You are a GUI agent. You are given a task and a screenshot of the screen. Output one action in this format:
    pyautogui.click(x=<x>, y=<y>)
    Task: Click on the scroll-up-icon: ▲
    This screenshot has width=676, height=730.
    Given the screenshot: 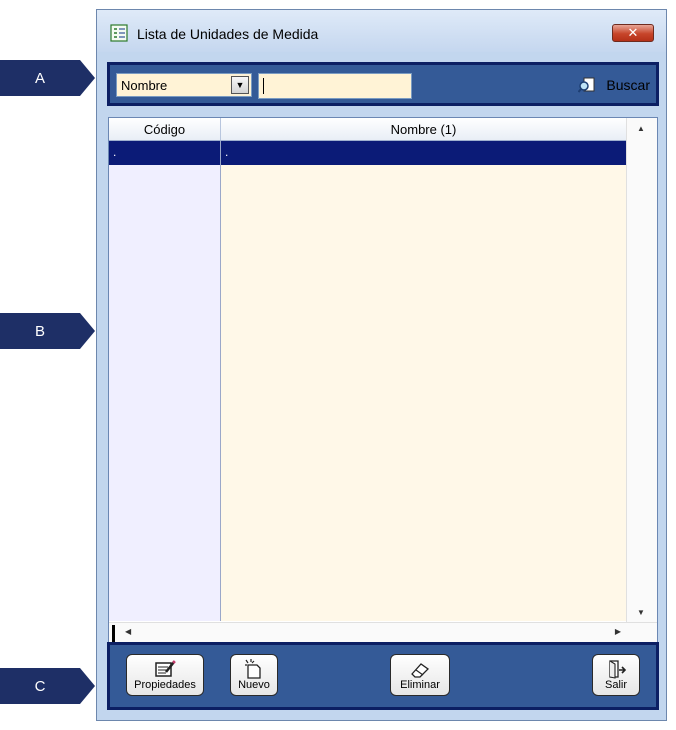 What is the action you would take?
    pyautogui.click(x=641, y=128)
    